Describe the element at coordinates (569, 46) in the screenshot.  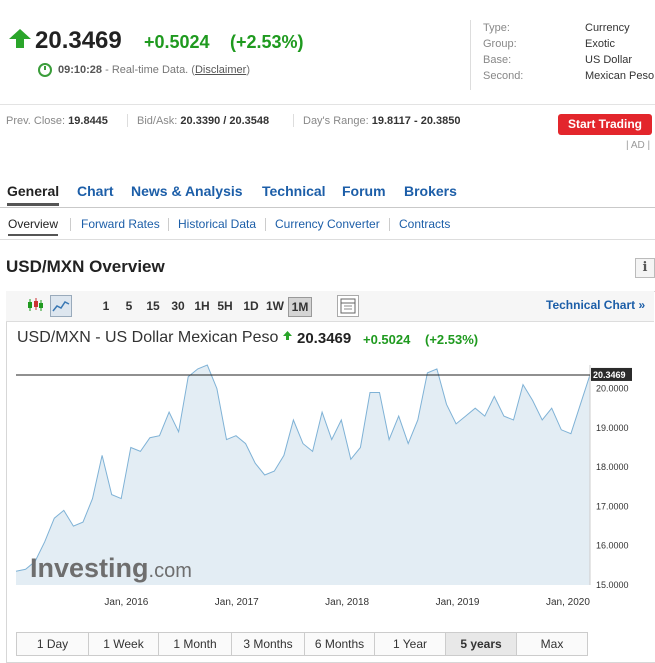
I see `info-row-group: Group: Exotic` at that location.